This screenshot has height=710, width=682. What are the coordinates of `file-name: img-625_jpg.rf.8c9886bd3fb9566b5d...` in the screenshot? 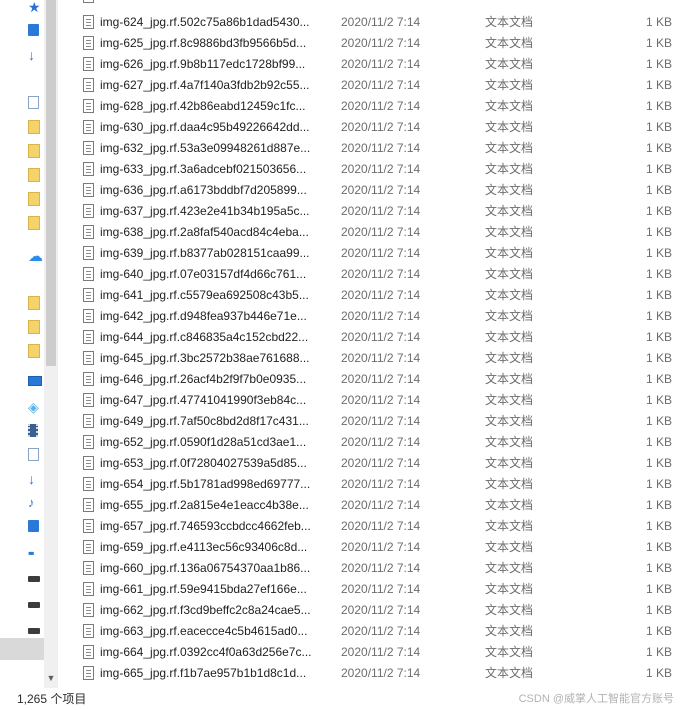 It's located at (203, 43).